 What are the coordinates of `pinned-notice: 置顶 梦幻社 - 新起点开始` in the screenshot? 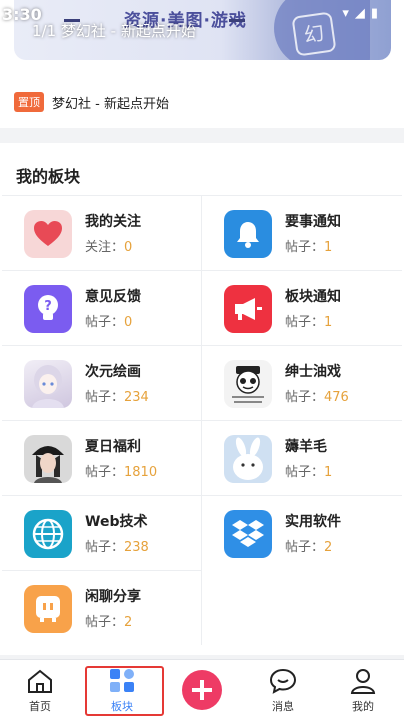 It's located at (91, 102).